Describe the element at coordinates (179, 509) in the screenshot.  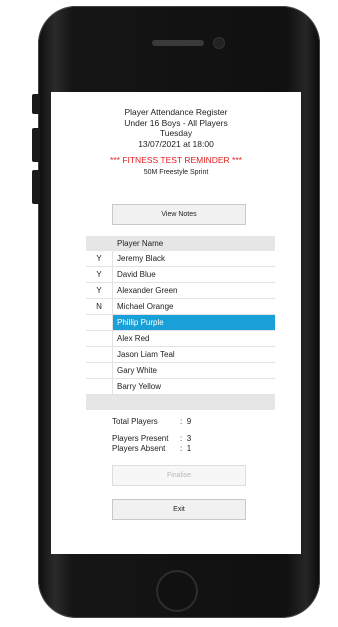
I see `exit-button: Exit` at that location.